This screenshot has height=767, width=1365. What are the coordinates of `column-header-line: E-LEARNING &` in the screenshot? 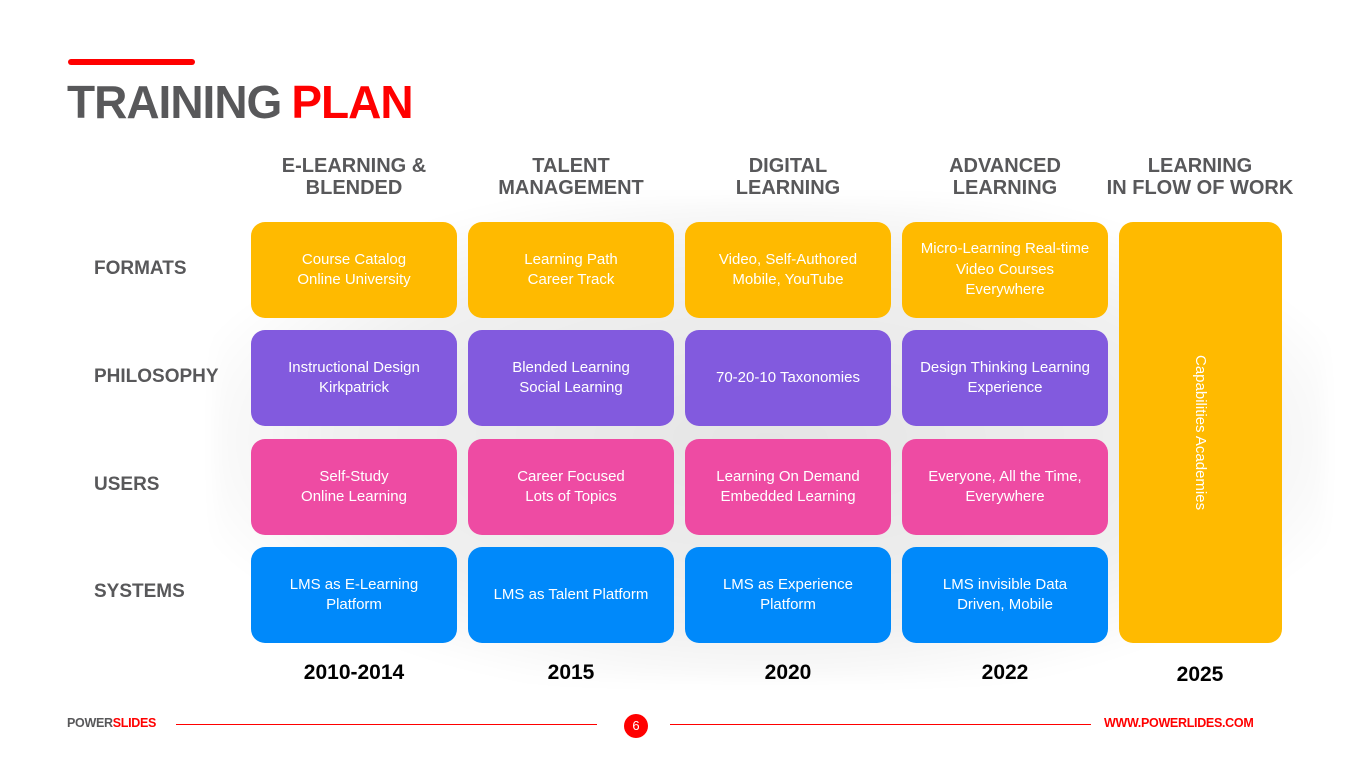 It's located at (354, 166).